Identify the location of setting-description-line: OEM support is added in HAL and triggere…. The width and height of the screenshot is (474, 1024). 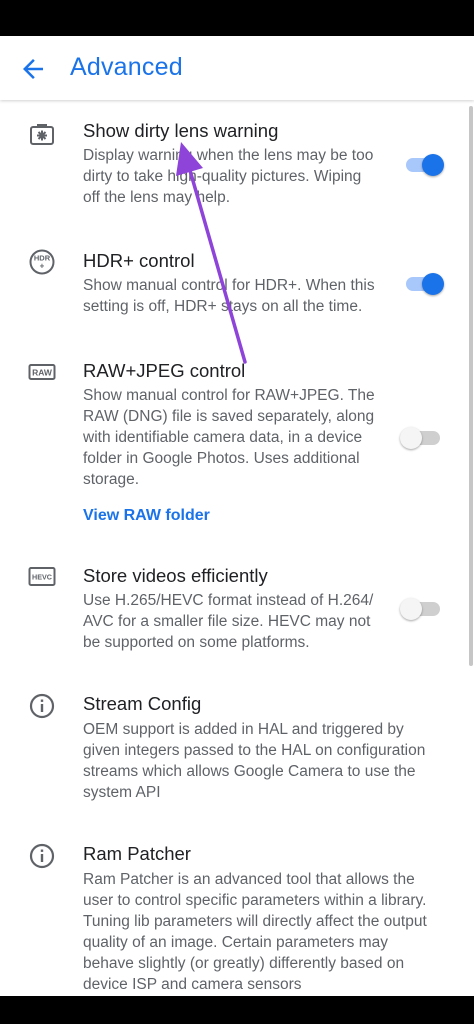
(243, 729).